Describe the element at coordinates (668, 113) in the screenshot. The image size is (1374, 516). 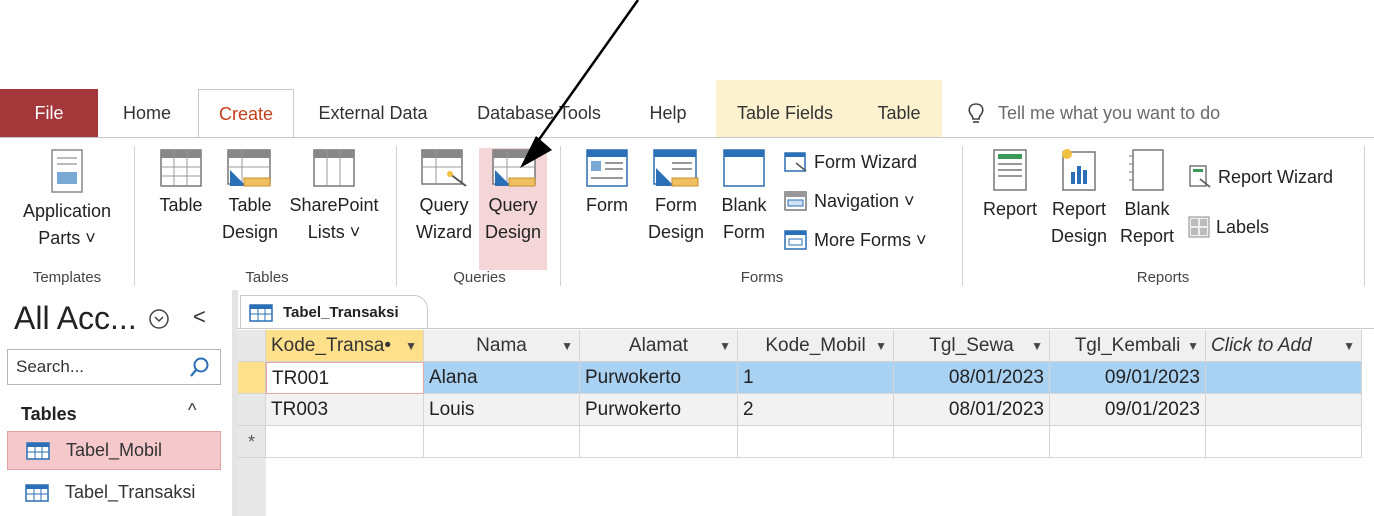
I see `tab-help: Help` at that location.